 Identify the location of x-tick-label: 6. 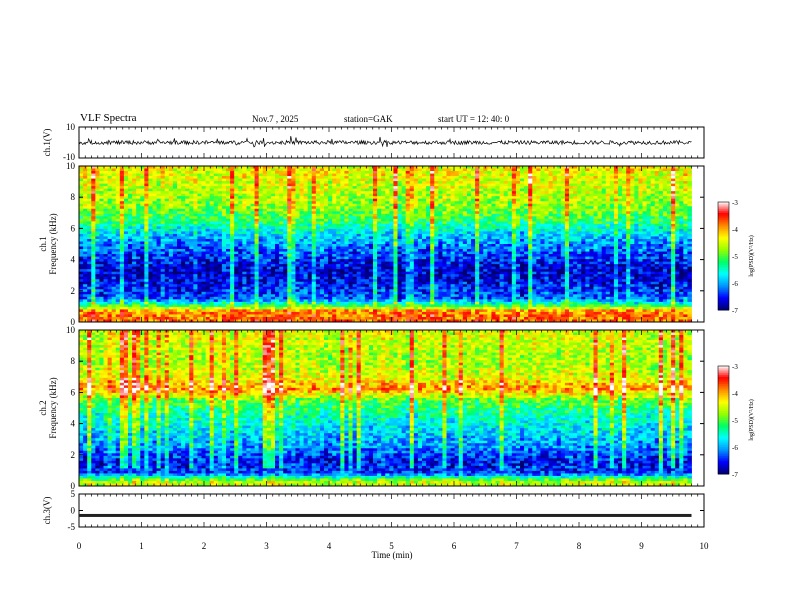
(454, 546).